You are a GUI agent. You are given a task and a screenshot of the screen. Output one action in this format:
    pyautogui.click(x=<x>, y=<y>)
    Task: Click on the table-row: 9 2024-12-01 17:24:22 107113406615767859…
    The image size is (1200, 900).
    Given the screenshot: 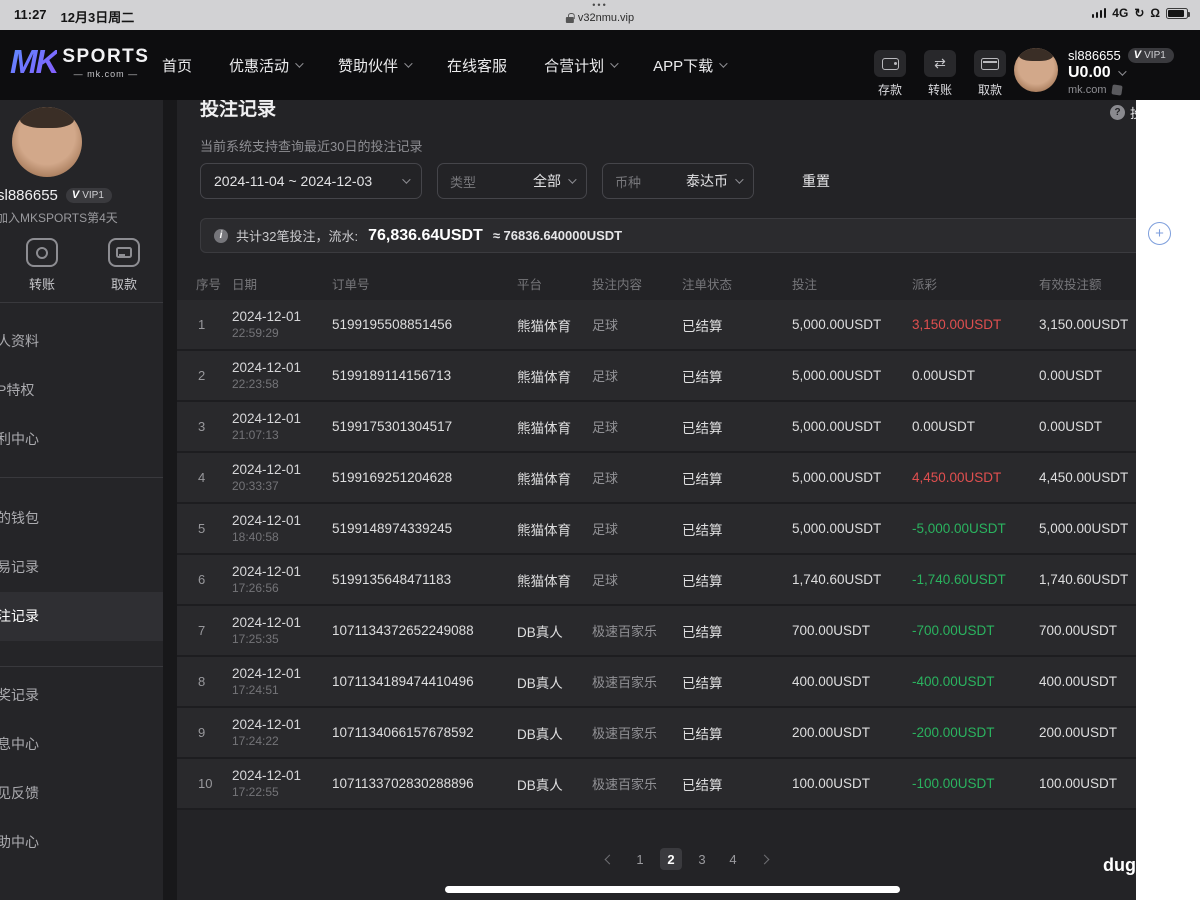 What is the action you would take?
    pyautogui.click(x=656, y=733)
    